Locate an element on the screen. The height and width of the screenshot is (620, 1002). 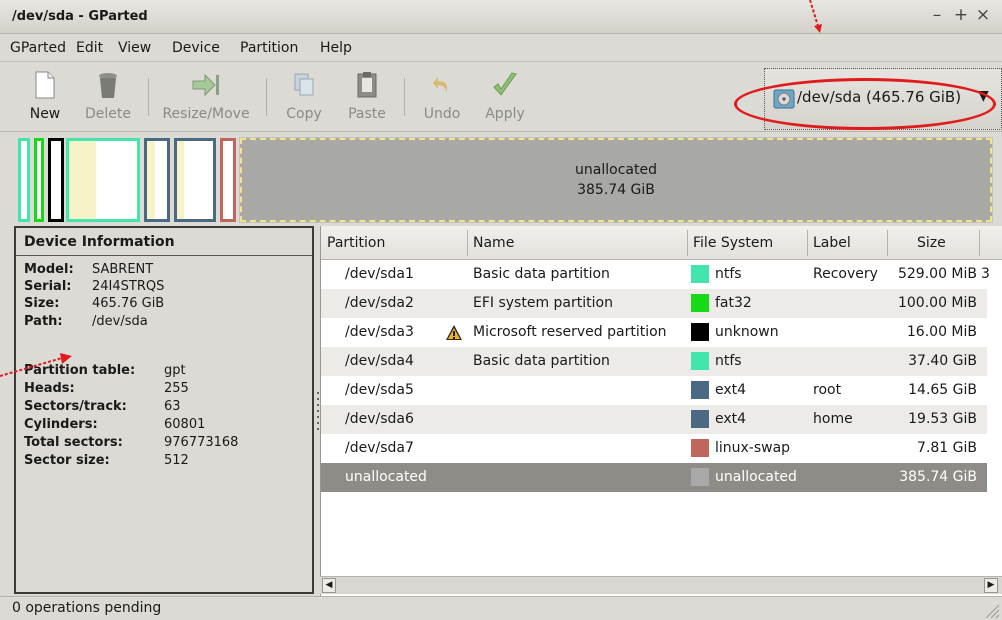
cell-partition: /dev/sda1 is located at coordinates (379, 274).